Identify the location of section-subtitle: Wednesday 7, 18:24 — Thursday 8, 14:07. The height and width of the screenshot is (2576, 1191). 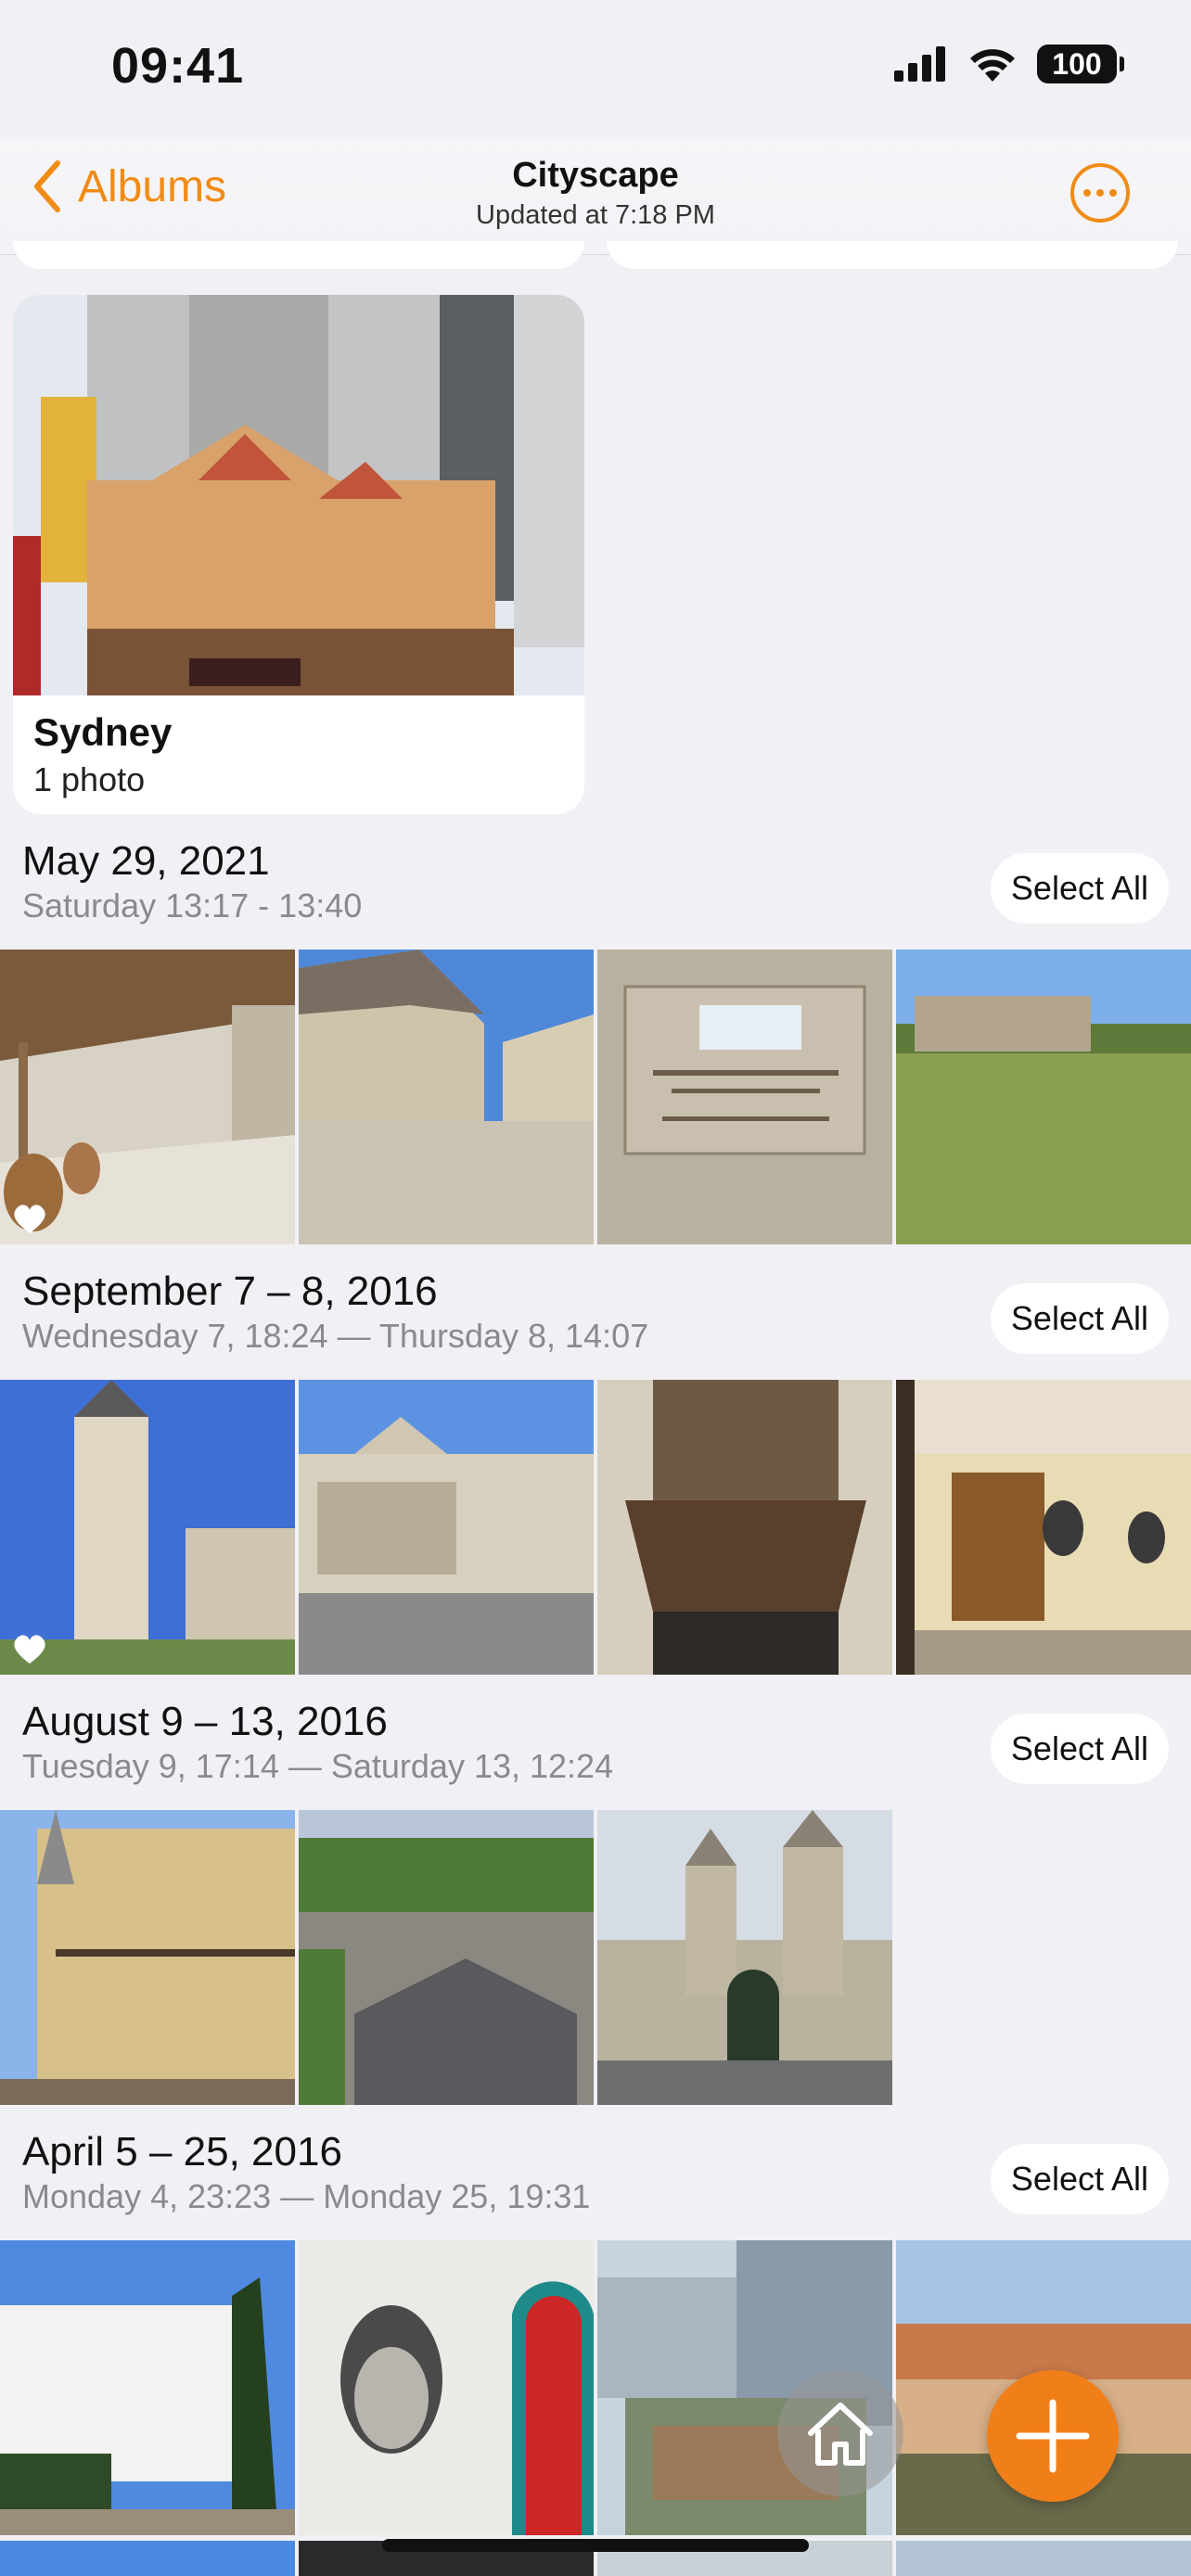
(335, 1336).